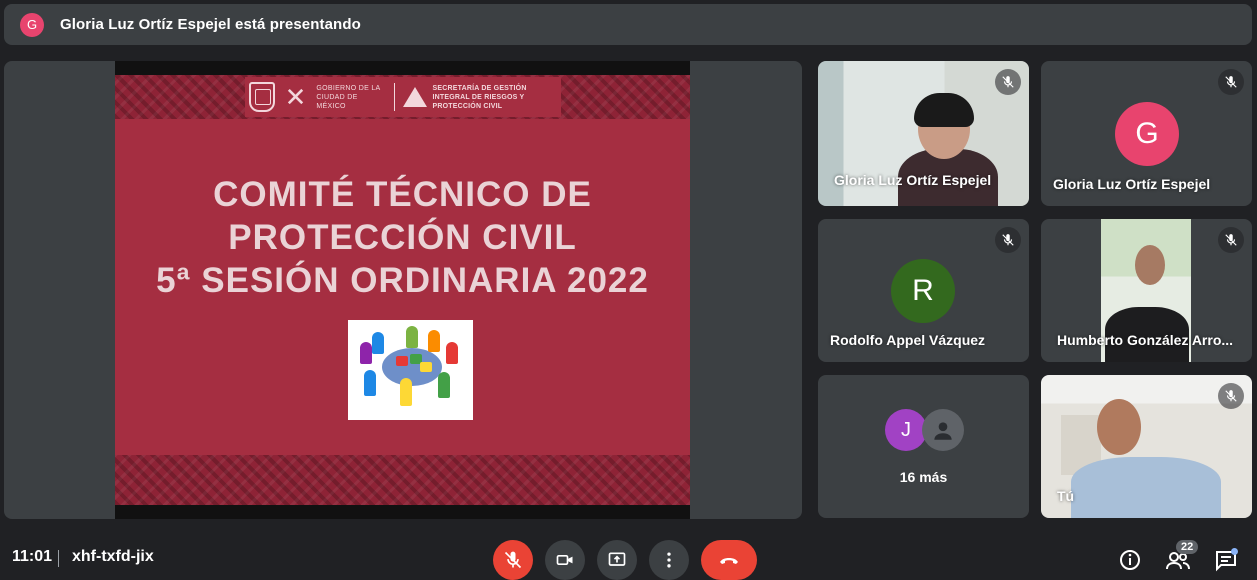  I want to click on participant-avatar: R, so click(923, 291).